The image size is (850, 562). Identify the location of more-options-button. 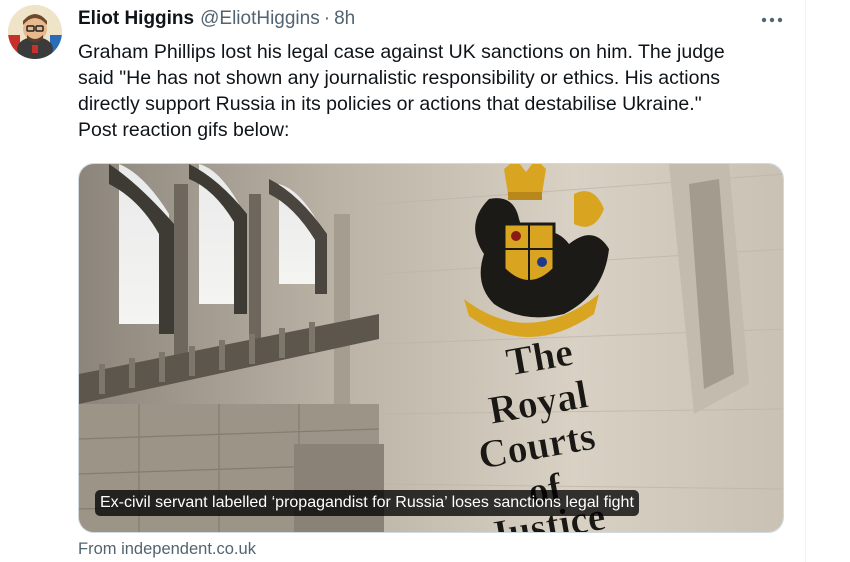
(772, 20).